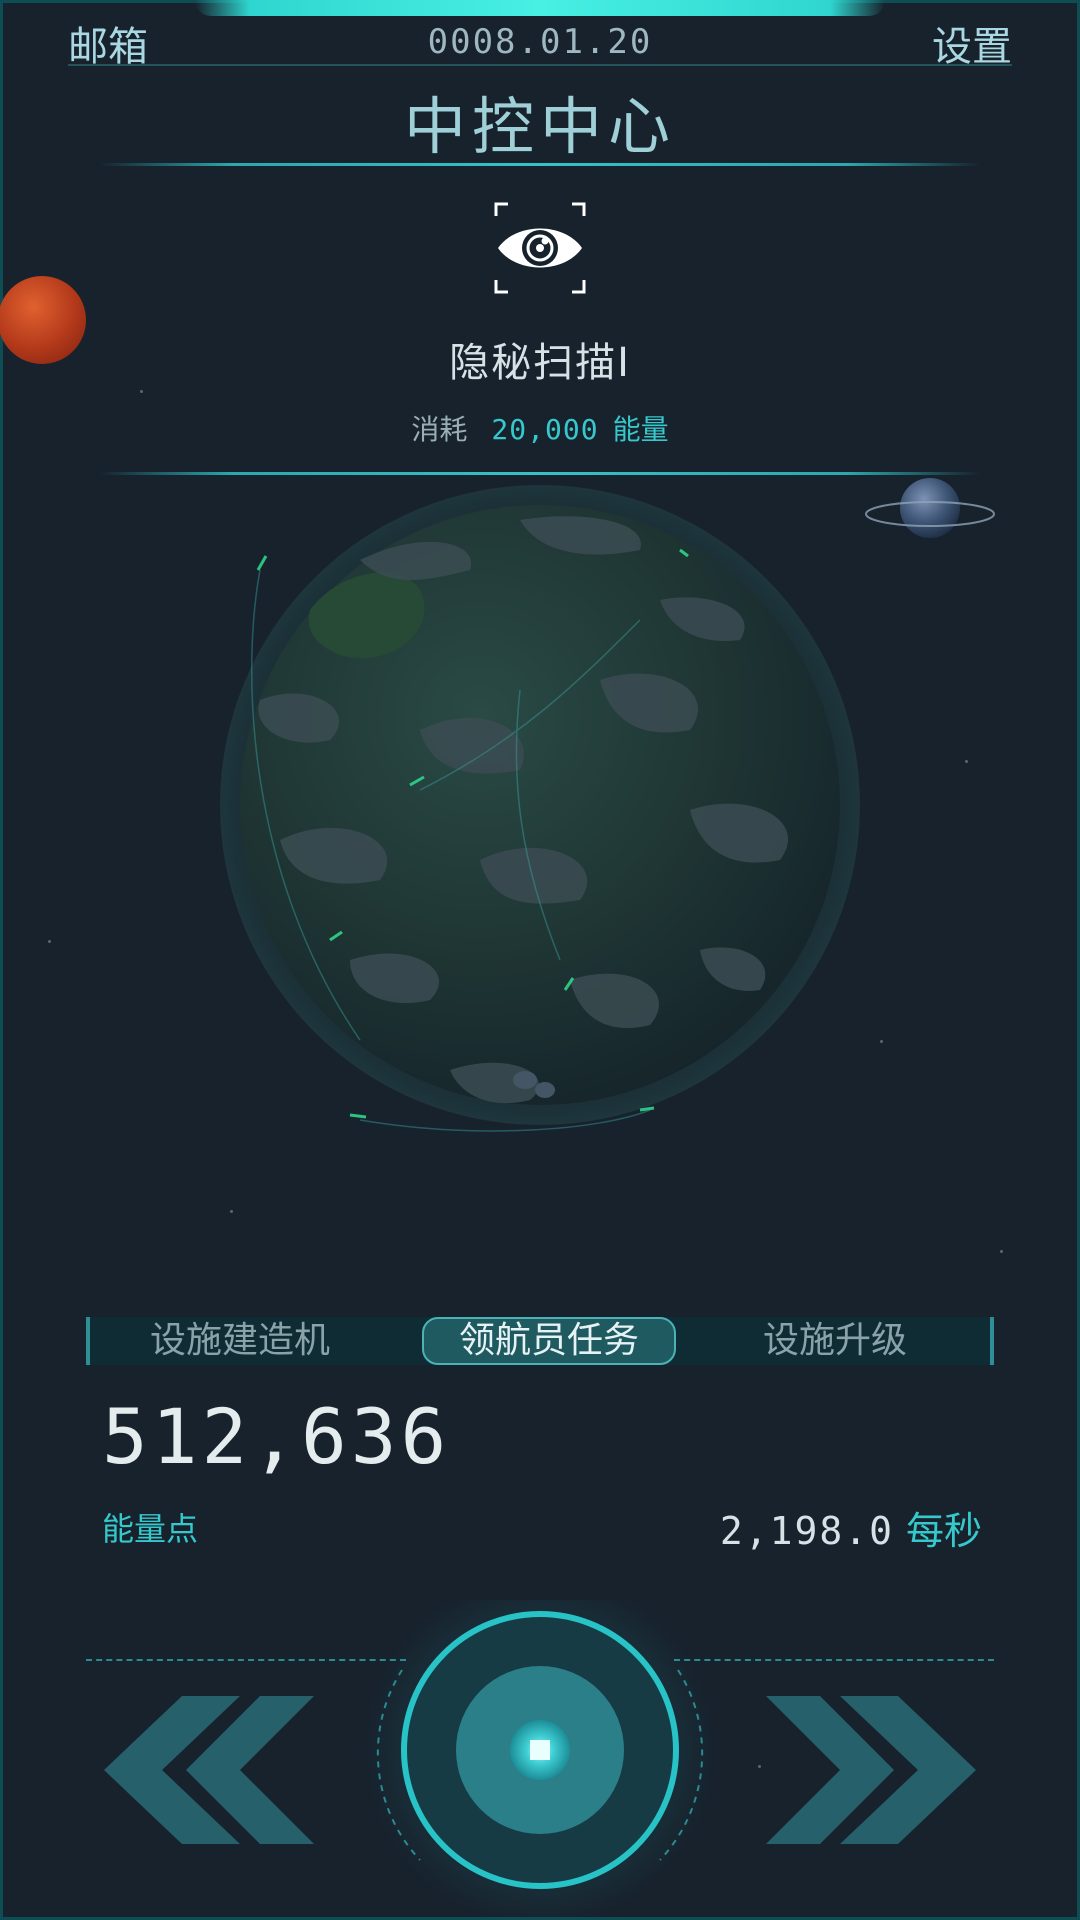 The height and width of the screenshot is (1920, 1080). What do you see at coordinates (540, 1750) in the screenshot?
I see `stop-square-icon` at bounding box center [540, 1750].